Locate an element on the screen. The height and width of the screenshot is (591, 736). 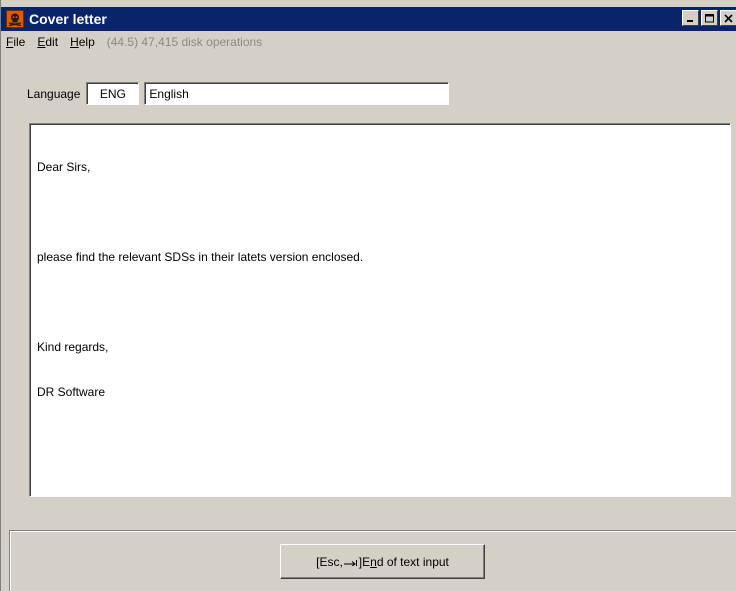
window-title: Cover letter is located at coordinates (68, 19).